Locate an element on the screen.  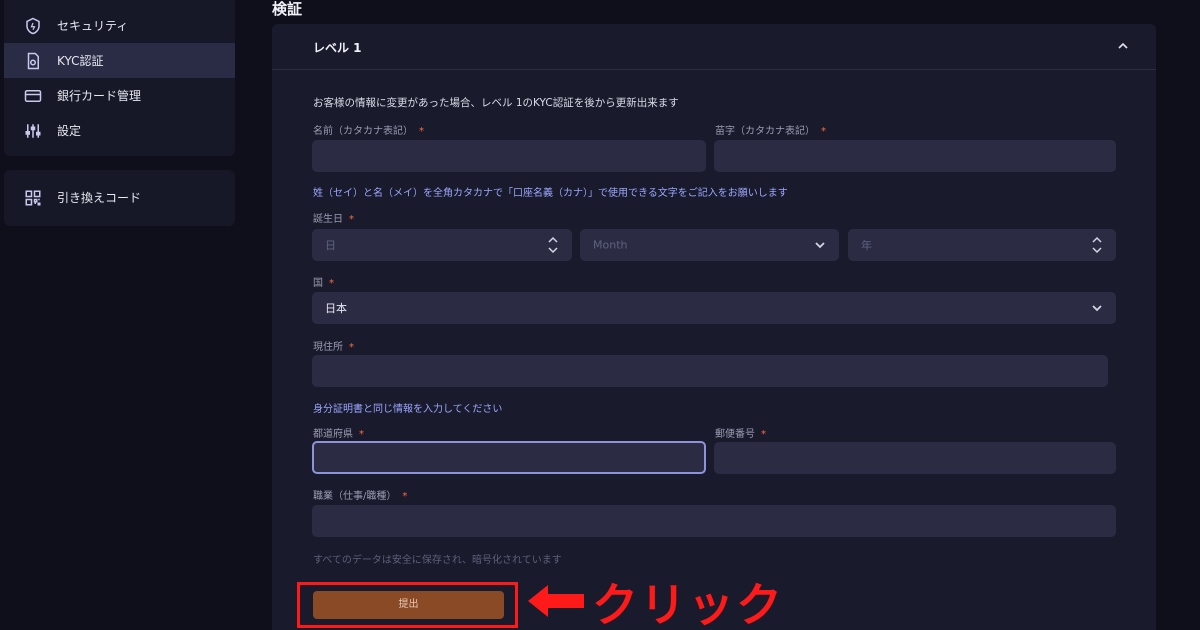
sliders-icon is located at coordinates (33, 131).